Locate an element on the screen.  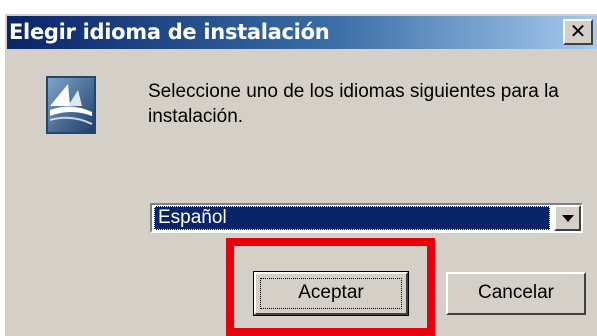
language-select-value: Español is located at coordinates (352, 218).